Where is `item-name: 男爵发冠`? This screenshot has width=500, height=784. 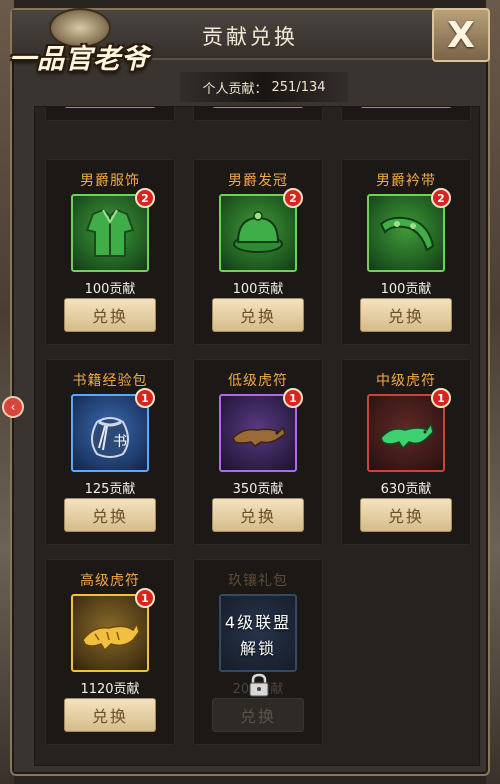
item-name: 男爵发冠 is located at coordinates (258, 181).